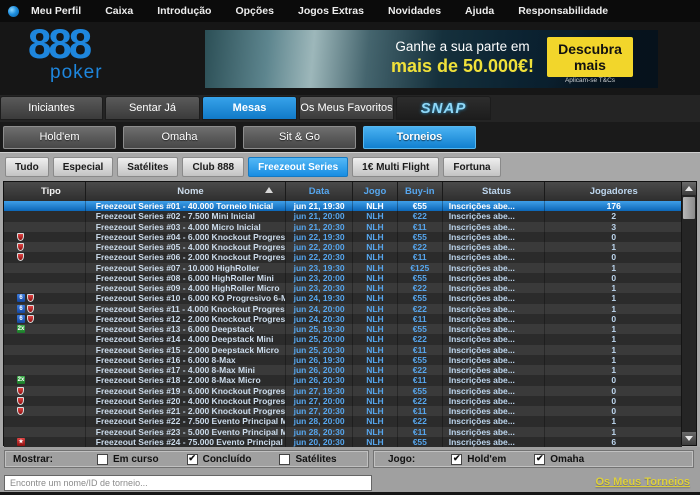  What do you see at coordinates (13, 11) in the screenshot?
I see `app-icon` at bounding box center [13, 11].